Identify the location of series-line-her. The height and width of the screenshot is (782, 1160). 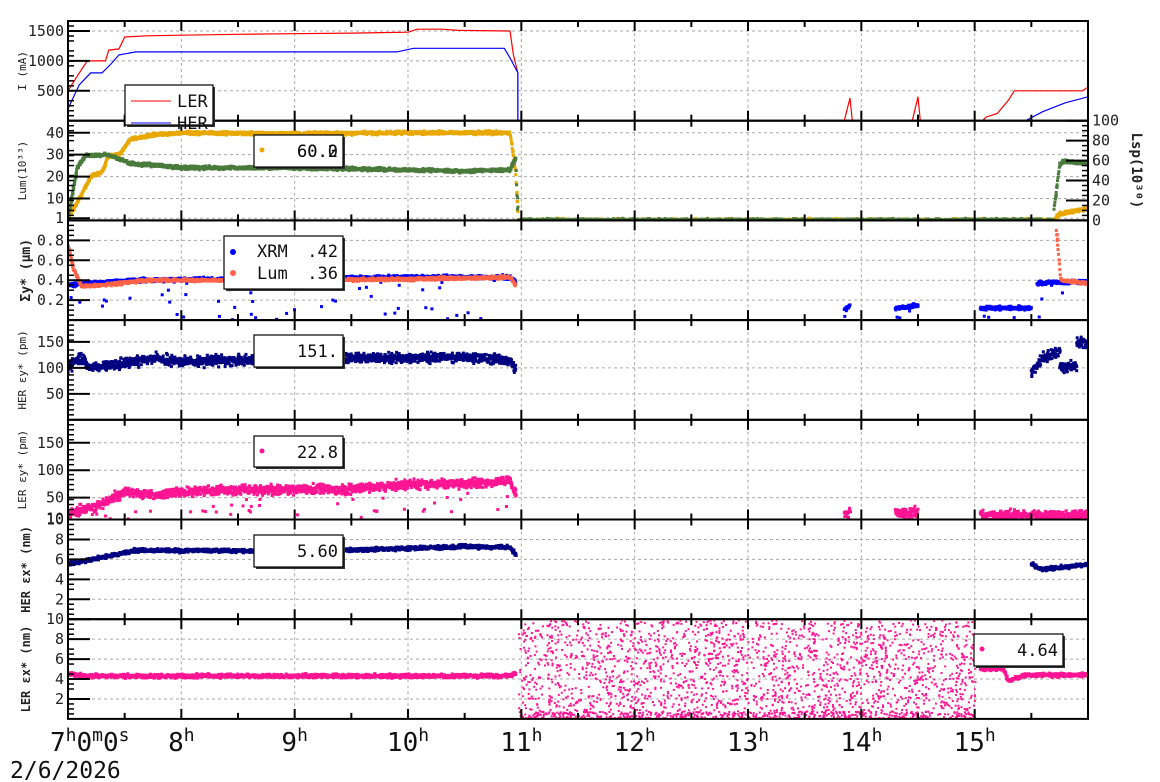
(1056, 108).